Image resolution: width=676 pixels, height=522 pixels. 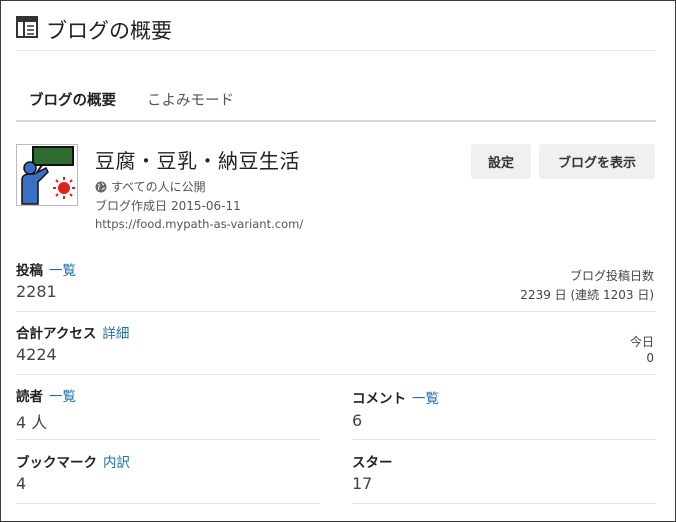 I want to click on access-stat: 合計アクセス 詳細, so click(x=72, y=332).